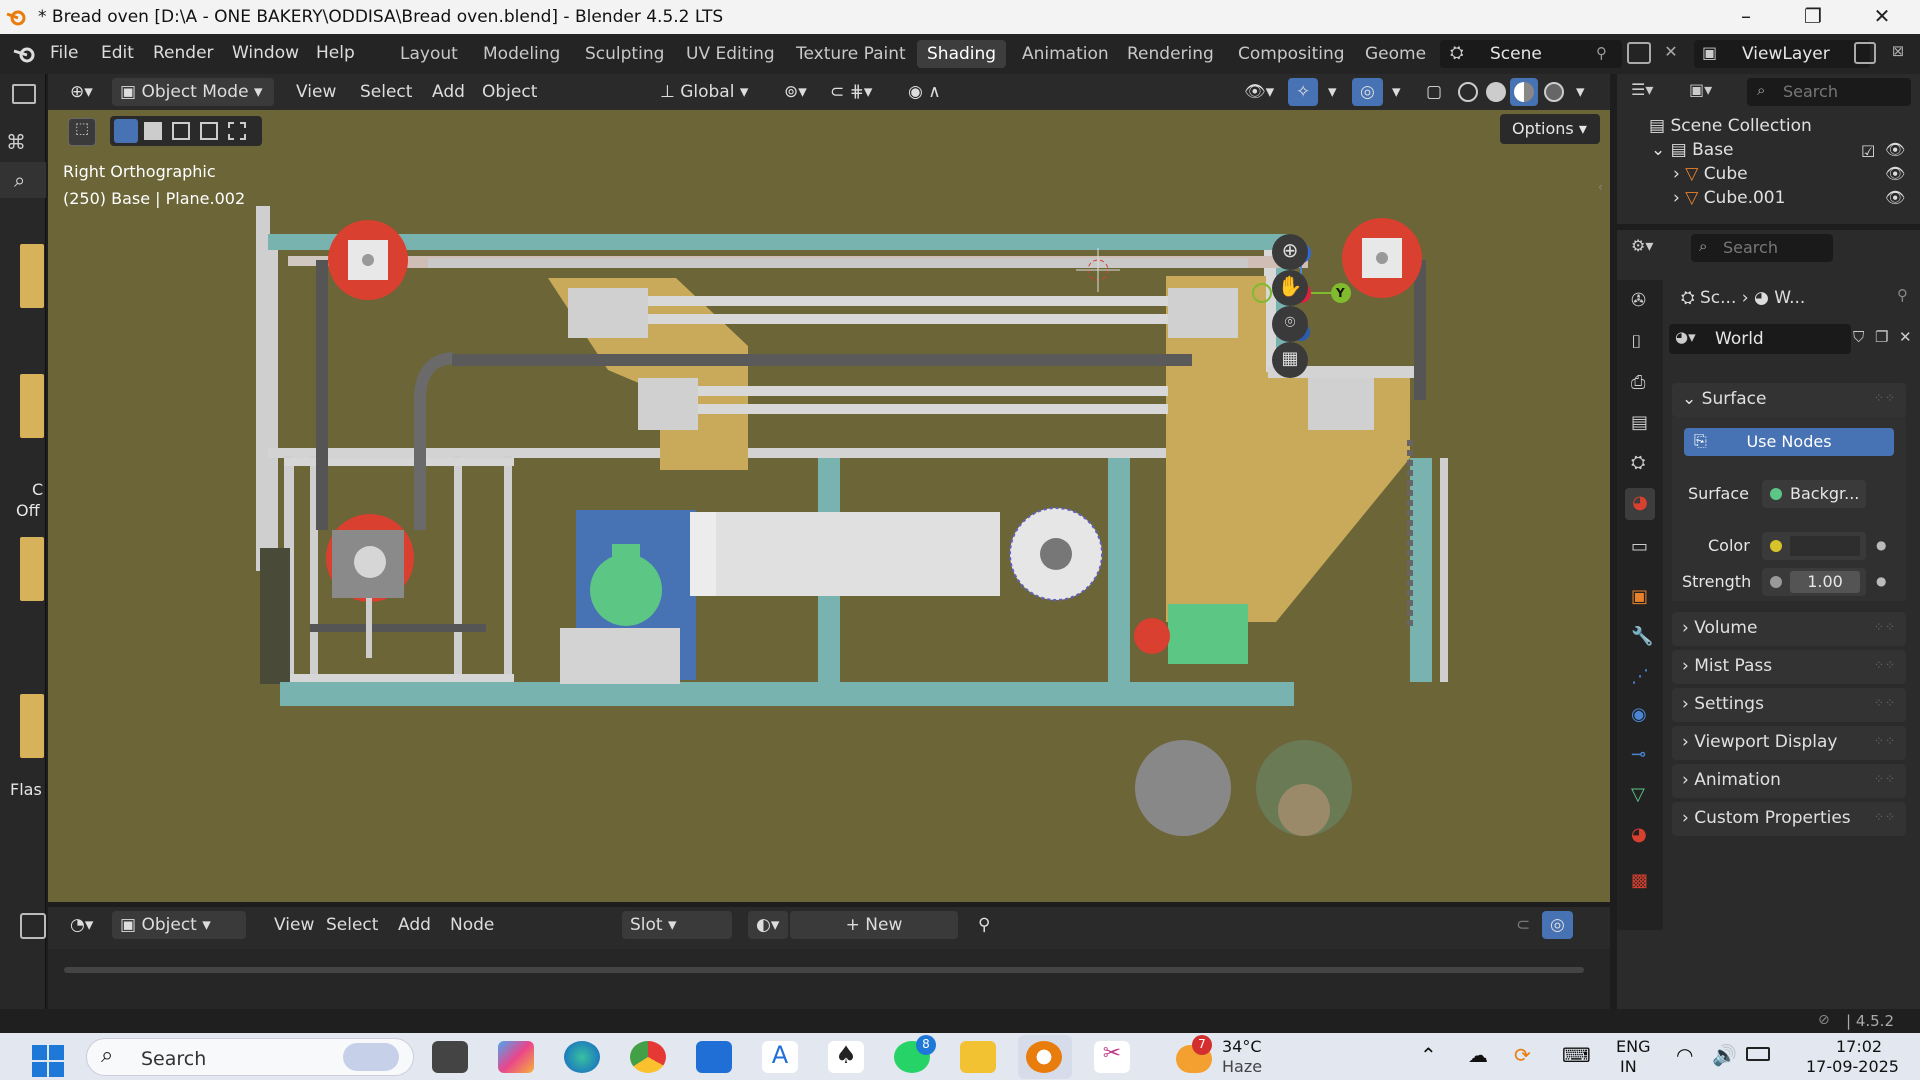  Describe the element at coordinates (1478, 1055) in the screenshot. I see `onedrive-icon: ☁` at that location.